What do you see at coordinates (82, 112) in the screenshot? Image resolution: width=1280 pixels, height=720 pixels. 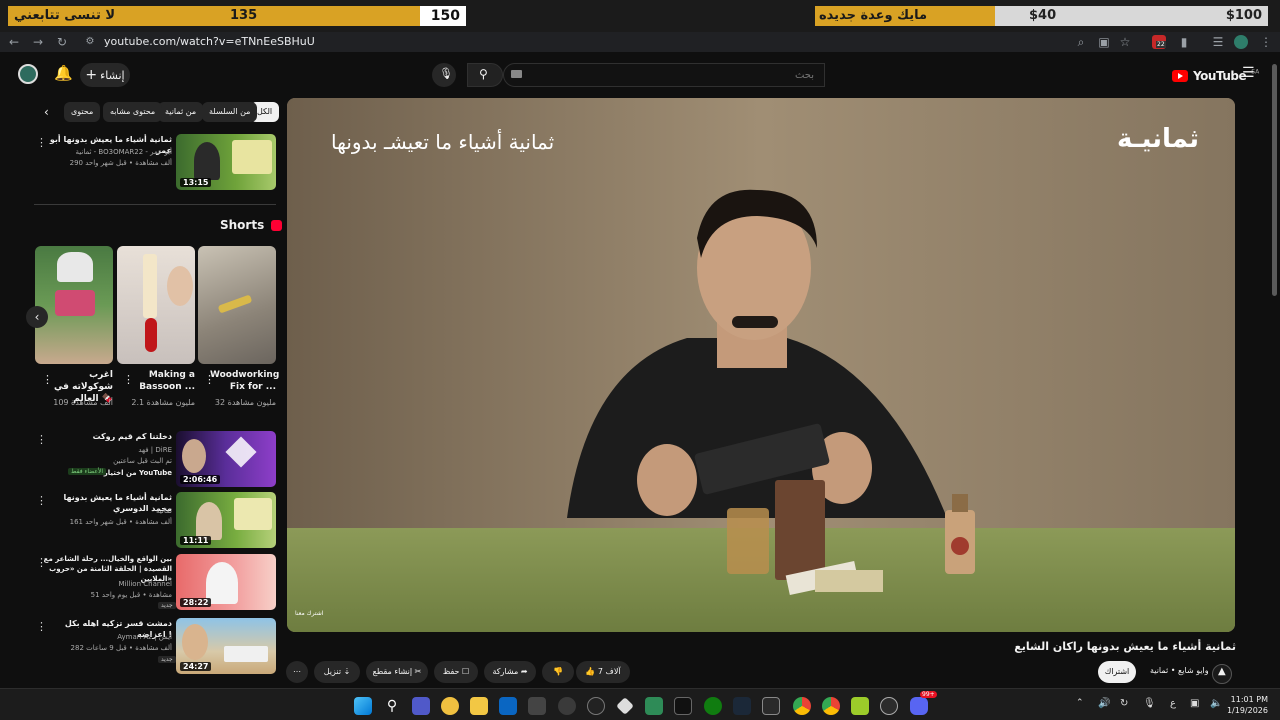 I see `chip-content: محتوى` at bounding box center [82, 112].